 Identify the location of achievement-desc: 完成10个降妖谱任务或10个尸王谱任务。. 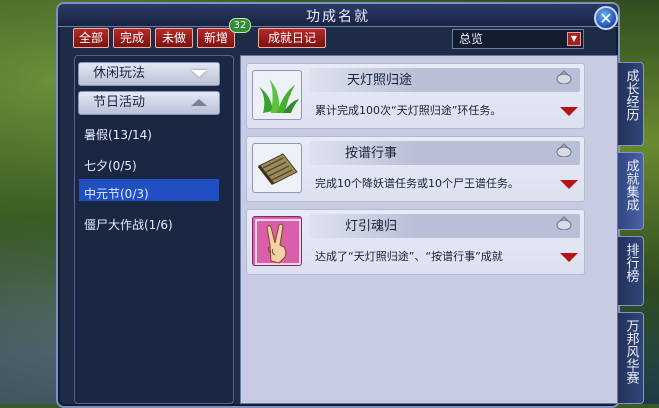
(417, 183).